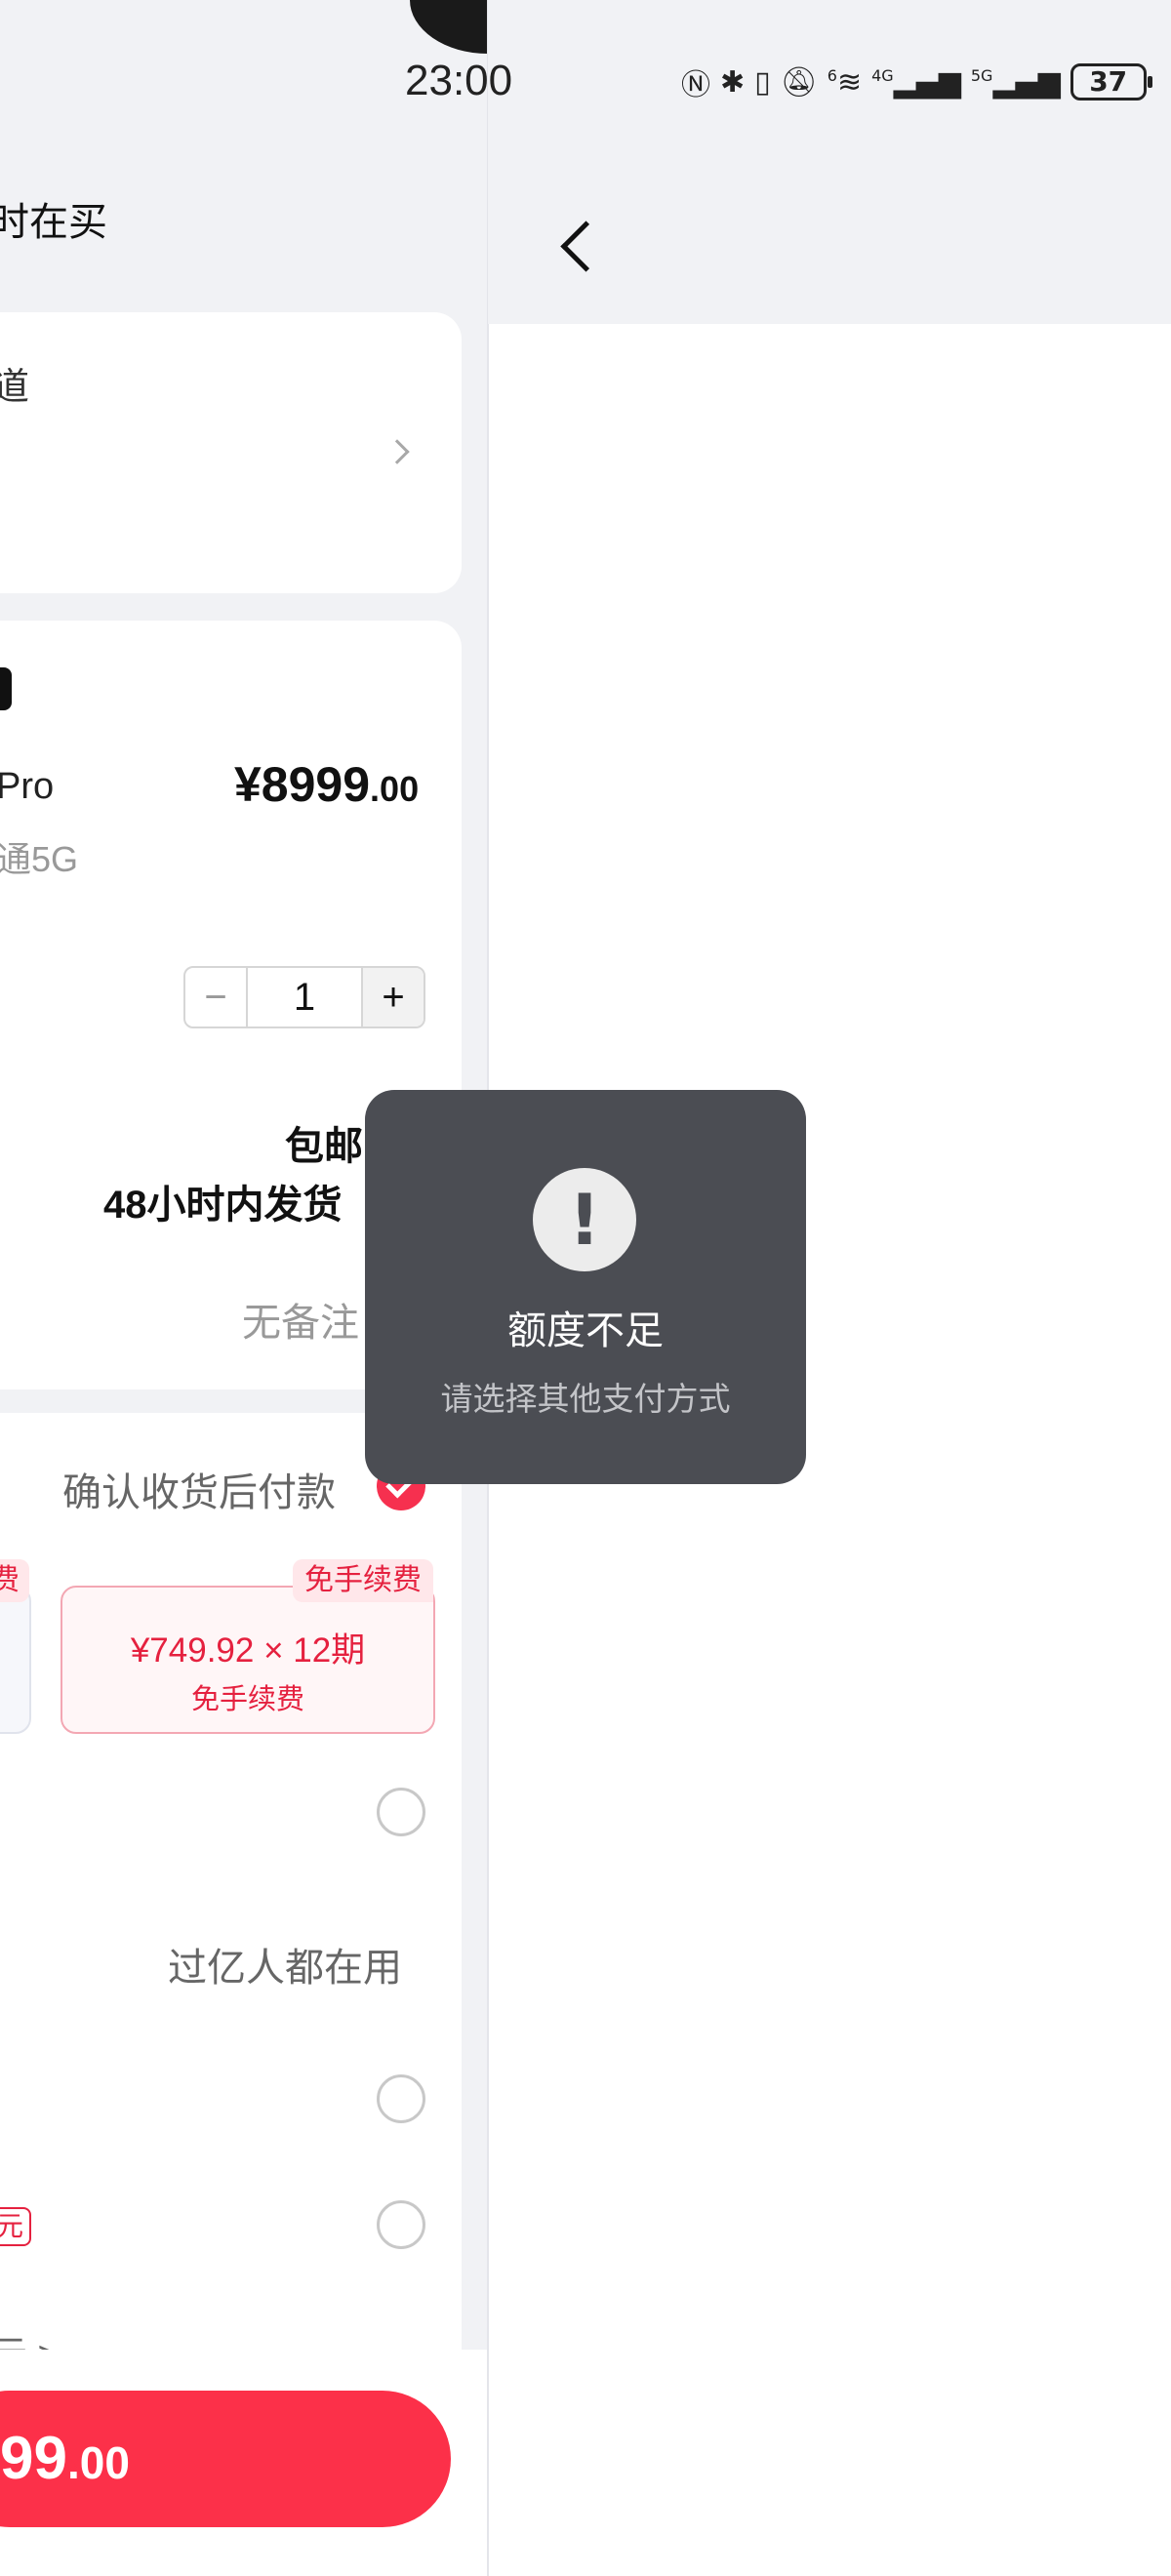 The width and height of the screenshot is (1171, 2576). What do you see at coordinates (733, 82) in the screenshot?
I see `bluetooth-icon: ✱` at bounding box center [733, 82].